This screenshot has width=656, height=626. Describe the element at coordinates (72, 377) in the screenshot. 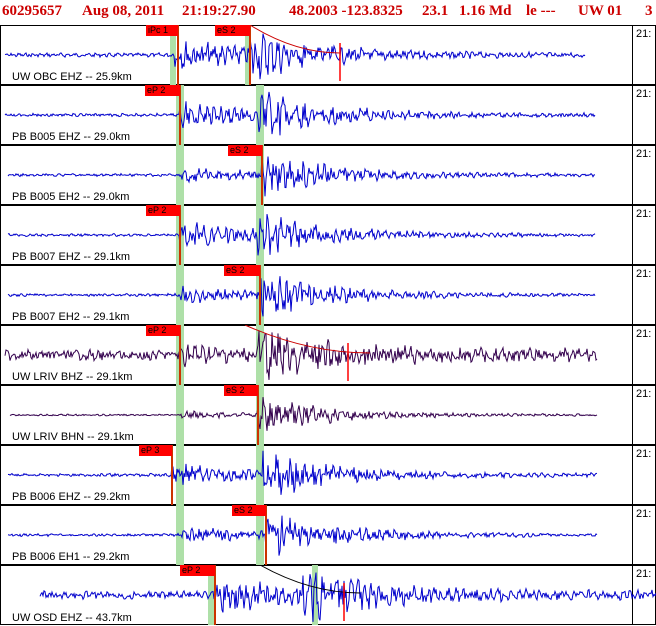

I see `station-label: UW LRIV BHZ -- 29.1km` at that location.